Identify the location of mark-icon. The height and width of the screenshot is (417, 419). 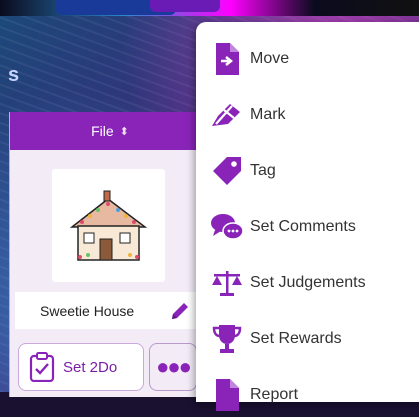
(227, 115).